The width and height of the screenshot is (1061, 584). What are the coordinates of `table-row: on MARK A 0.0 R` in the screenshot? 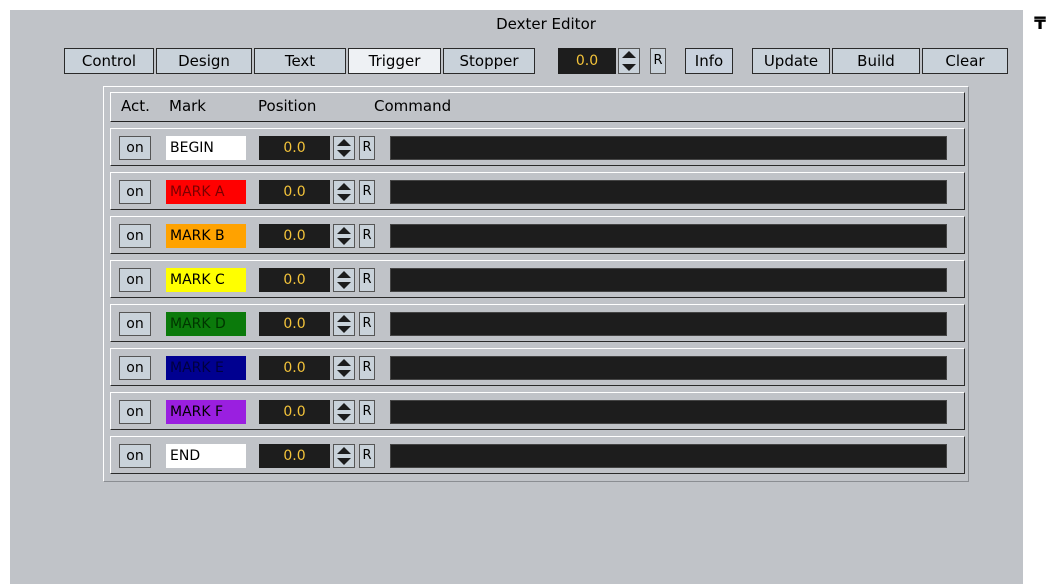 It's located at (537, 191).